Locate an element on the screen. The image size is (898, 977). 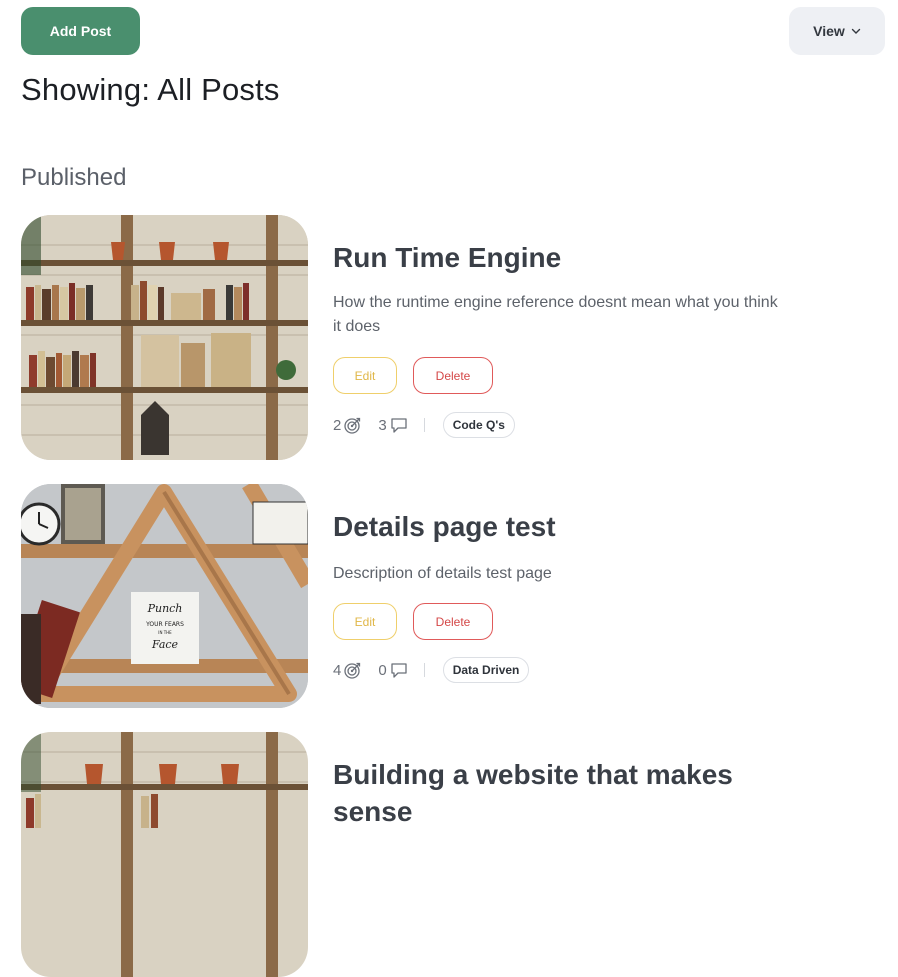
target-stat: 4 is located at coordinates (347, 670).